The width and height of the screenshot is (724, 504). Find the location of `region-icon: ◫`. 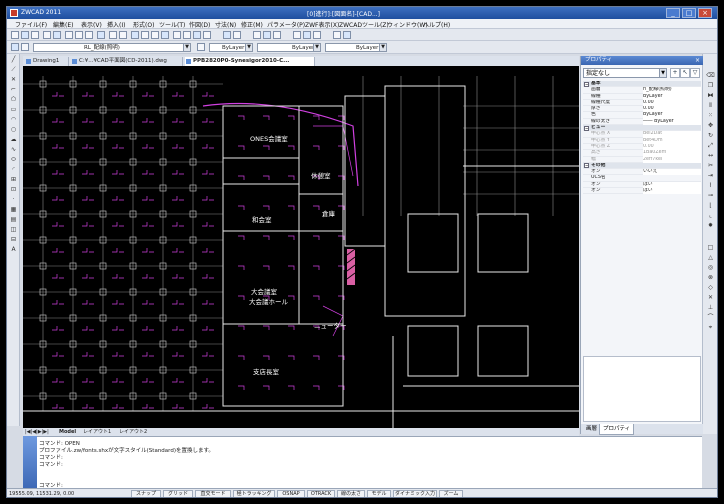

region-icon: ◫ is located at coordinates (13, 230).